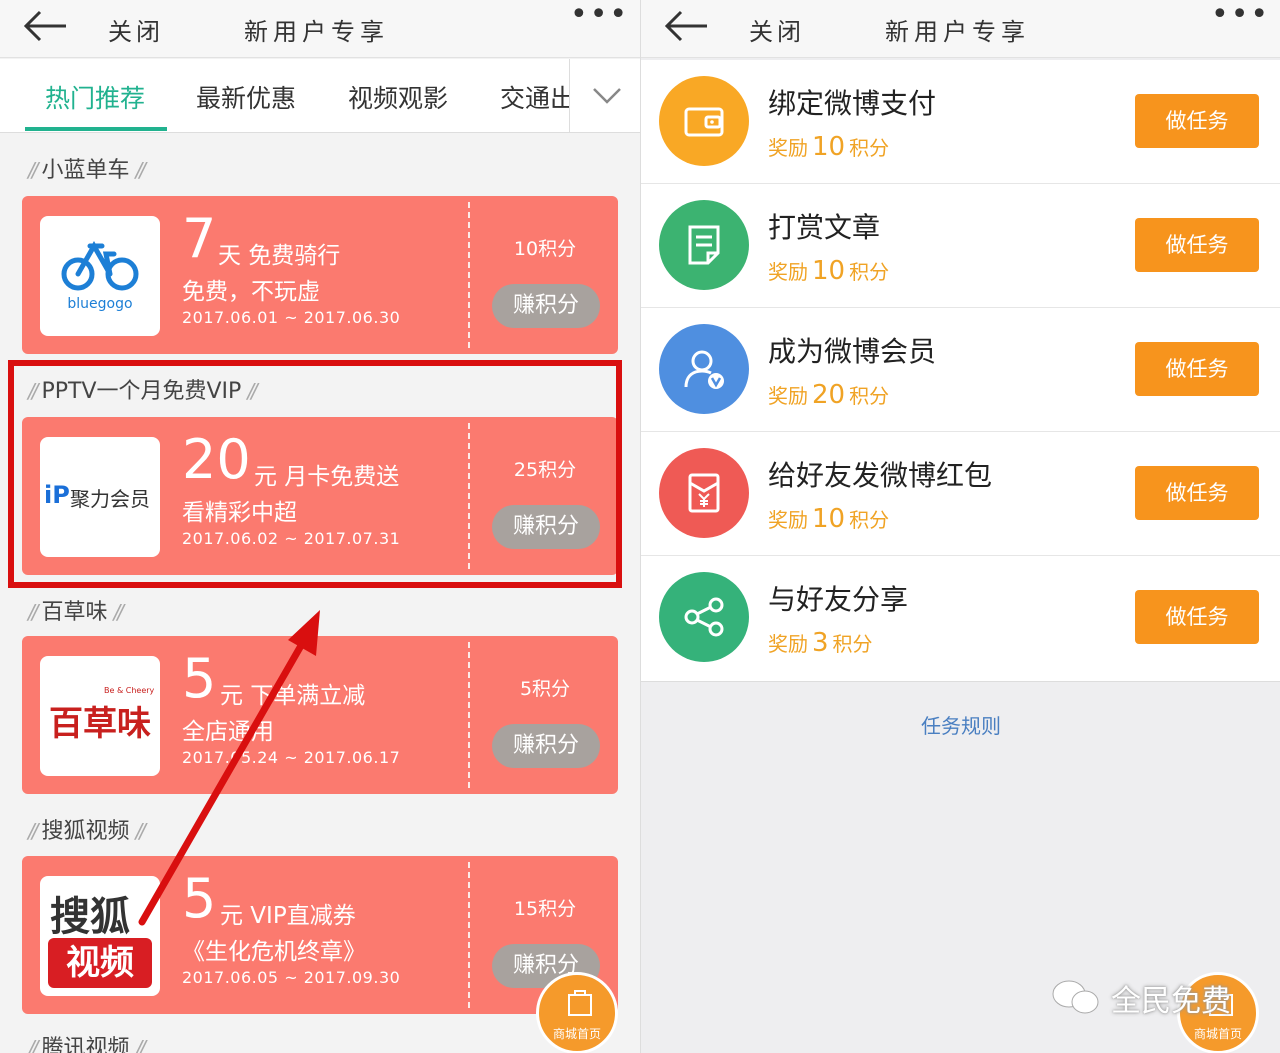 The image size is (1280, 1053). Describe the element at coordinates (398, 97) in the screenshot. I see `tab-video: 视频观影` at that location.